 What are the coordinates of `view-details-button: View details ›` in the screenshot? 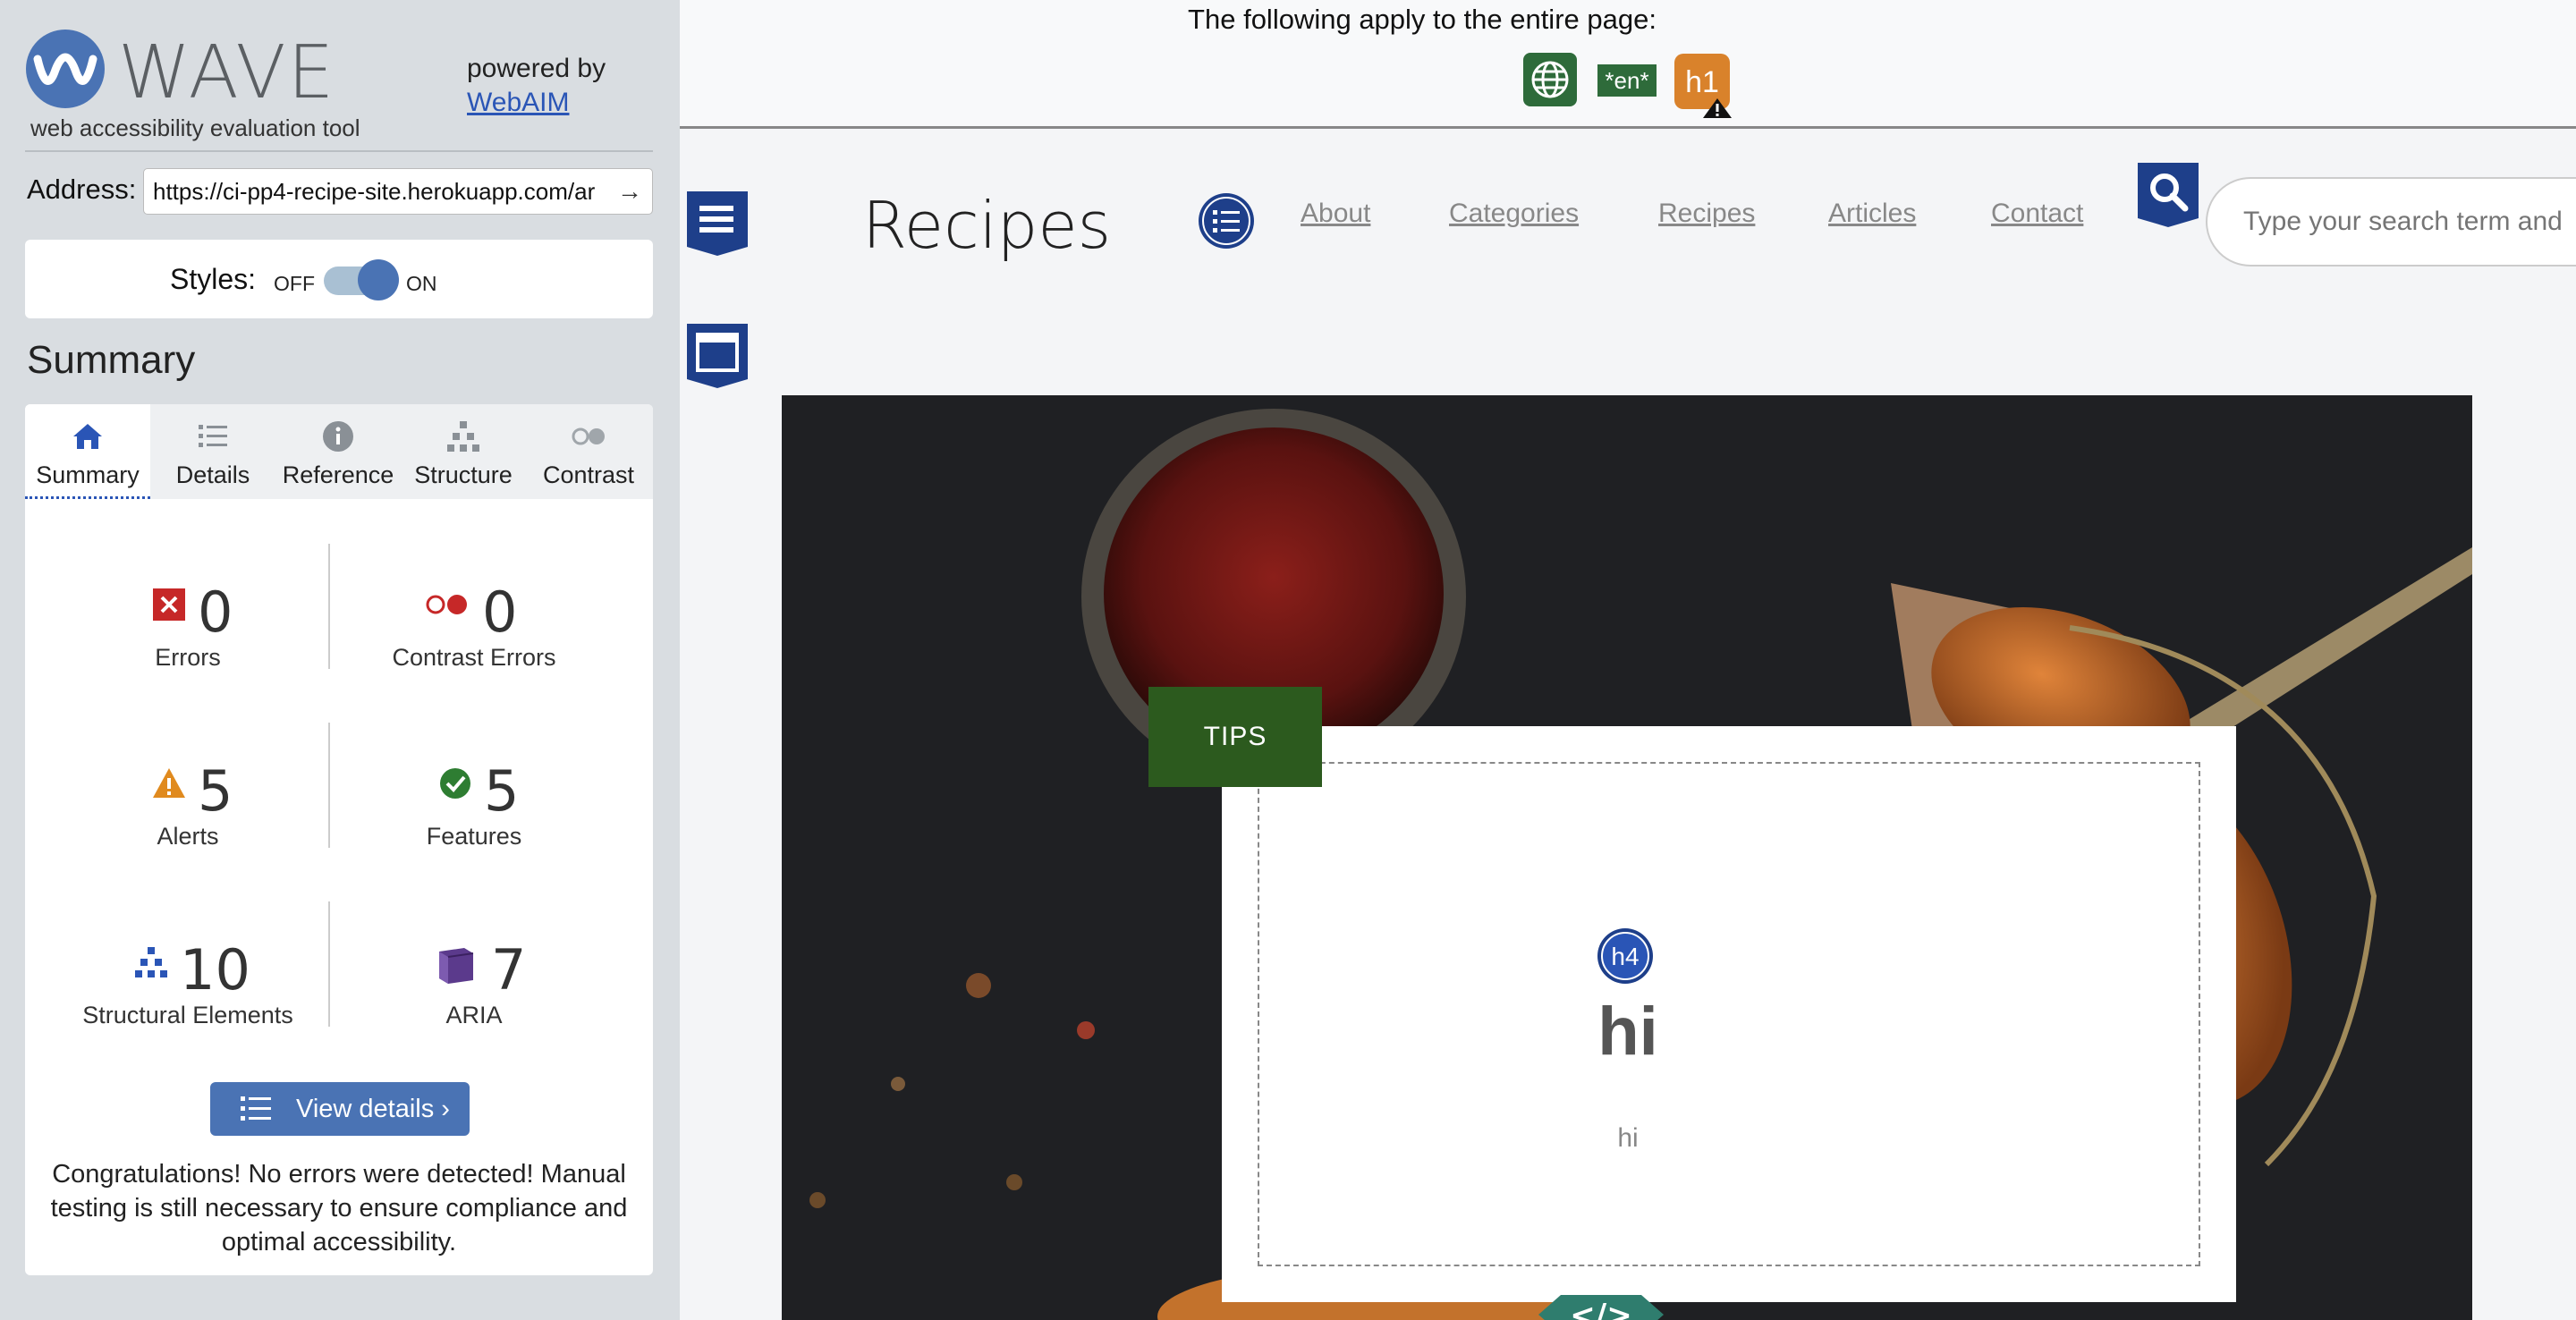 It's located at (340, 1109).